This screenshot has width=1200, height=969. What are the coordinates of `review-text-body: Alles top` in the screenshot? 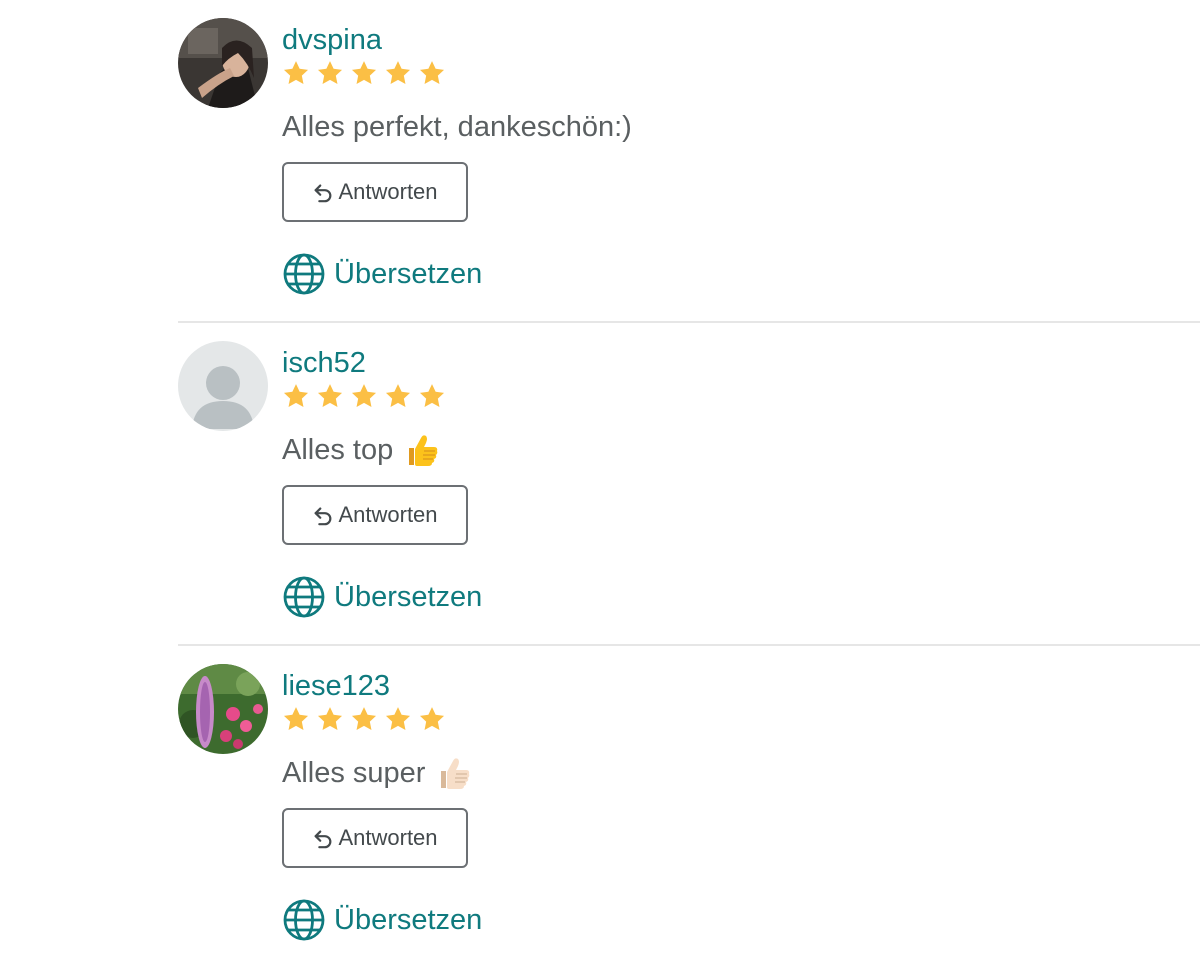 It's located at (338, 450).